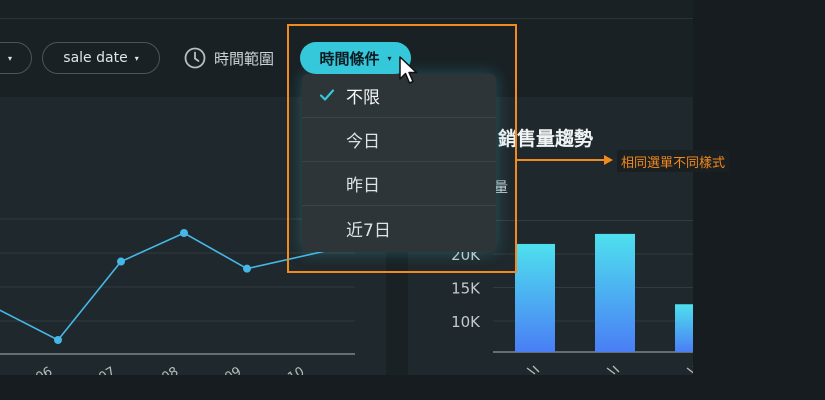 This screenshot has height=400, width=825. What do you see at coordinates (673, 161) in the screenshot?
I see `annotation-label: 相同選單不同樣式` at bounding box center [673, 161].